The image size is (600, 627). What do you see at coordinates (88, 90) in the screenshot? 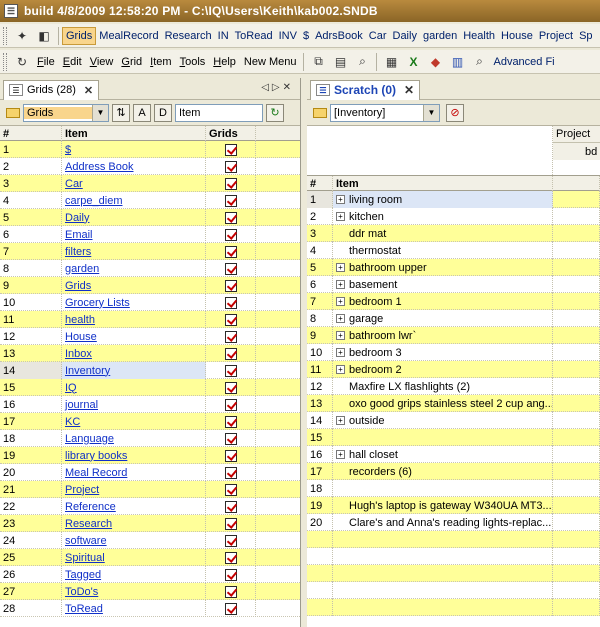
I see `close-icon: ✕` at bounding box center [88, 90].